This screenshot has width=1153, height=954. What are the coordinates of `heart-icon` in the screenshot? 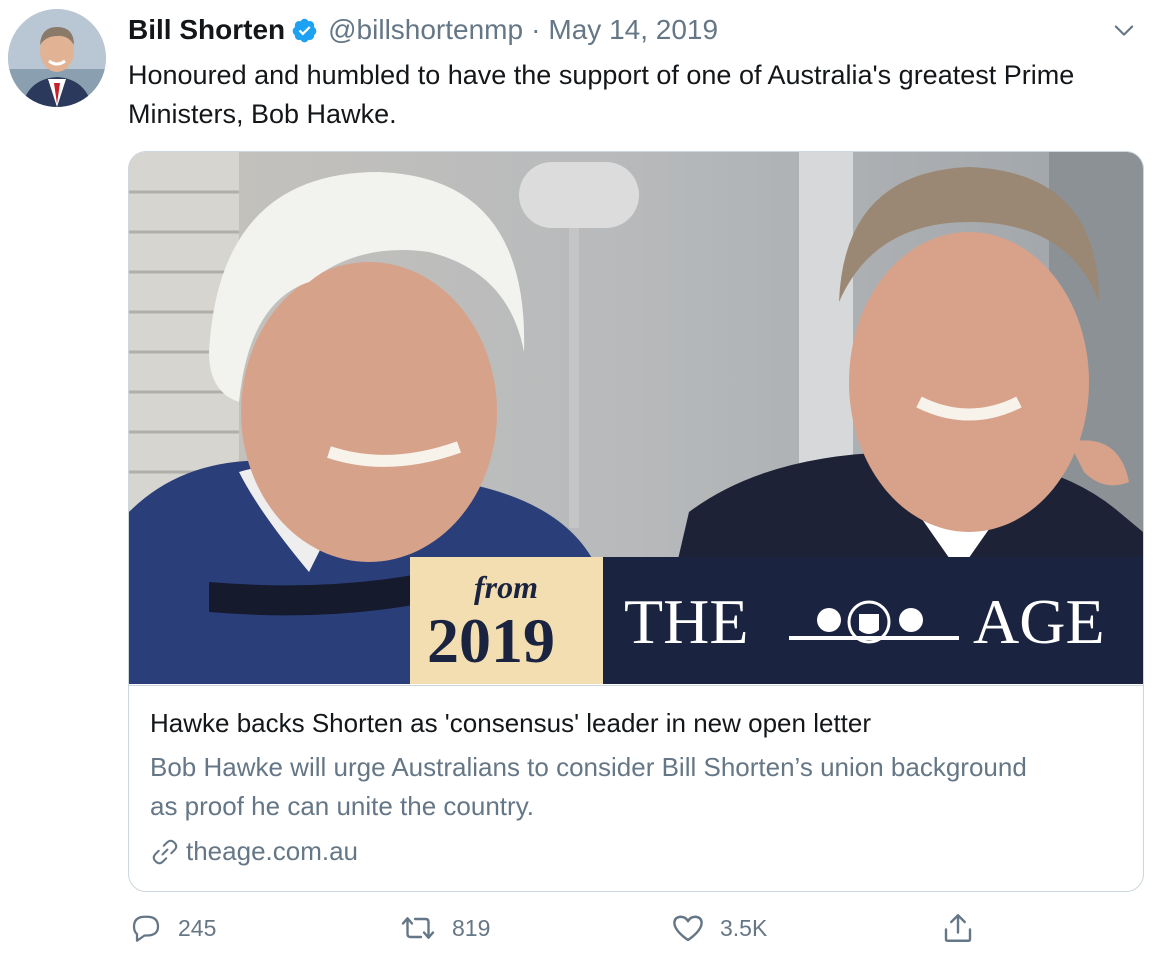 It's located at (688, 928).